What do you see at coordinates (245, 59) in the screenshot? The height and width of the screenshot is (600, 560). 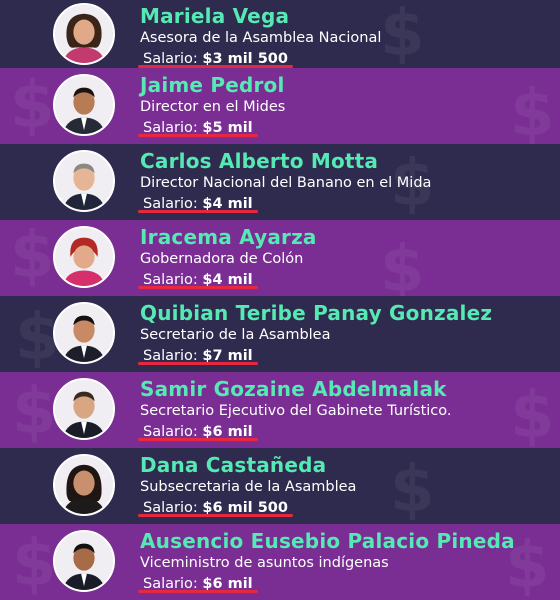 I see `salary-value: $3 mil 500` at bounding box center [245, 59].